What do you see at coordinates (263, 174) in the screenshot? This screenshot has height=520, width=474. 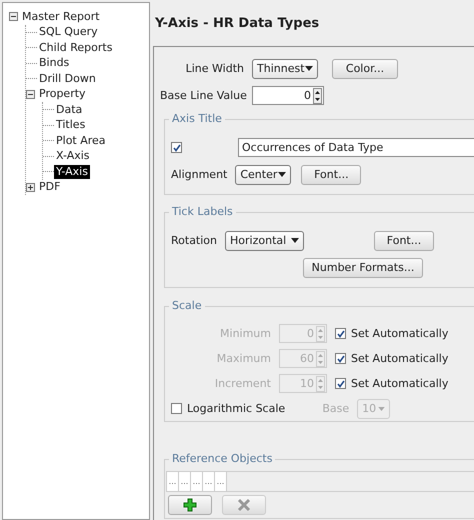 I see `alignment-dropdown: Center` at bounding box center [263, 174].